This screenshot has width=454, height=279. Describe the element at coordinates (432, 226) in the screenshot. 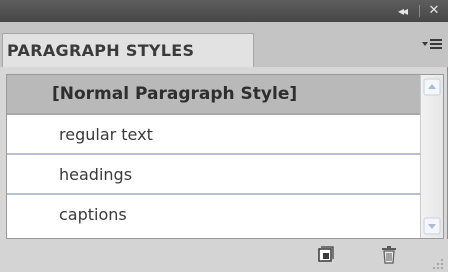

I see `scroll-down-icon` at that location.